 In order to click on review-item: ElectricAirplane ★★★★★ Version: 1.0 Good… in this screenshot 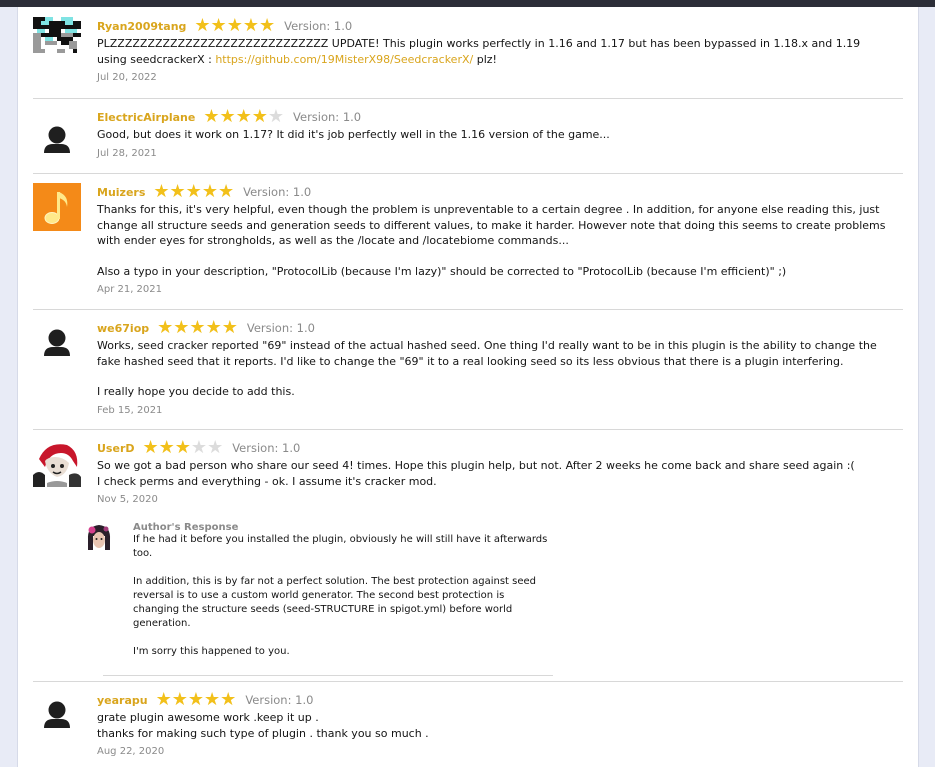, I will do `click(468, 136)`.